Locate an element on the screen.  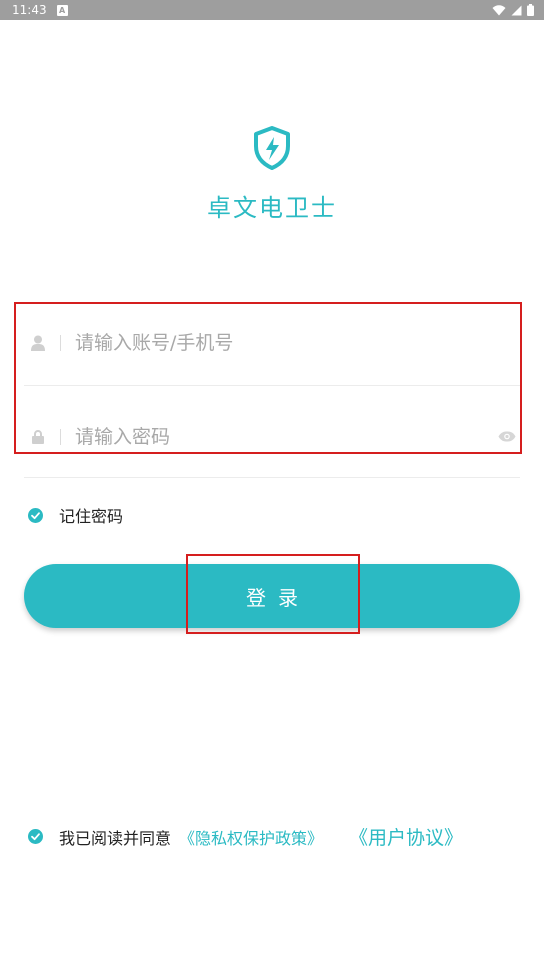
lock-icon is located at coordinates (38, 436).